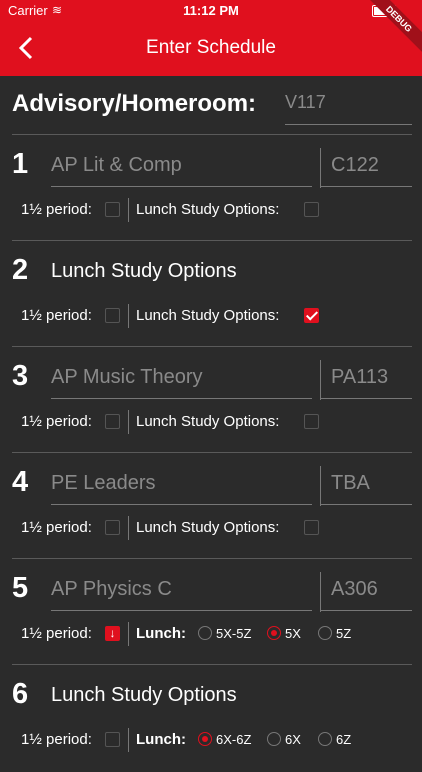 This screenshot has width=422, height=772. Describe the element at coordinates (111, 589) in the screenshot. I see `class-name-field: AP Physics C` at that location.